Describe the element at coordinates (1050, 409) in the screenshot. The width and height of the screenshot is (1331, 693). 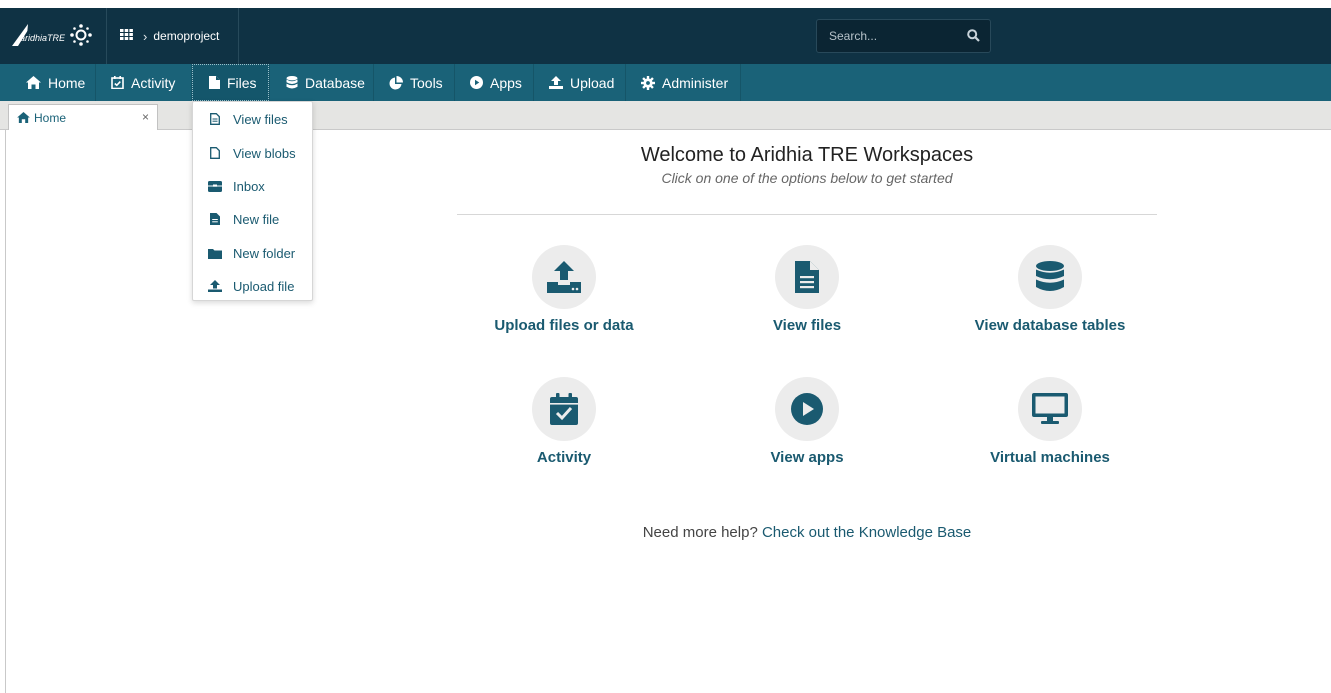
I see `monitor-icon` at that location.